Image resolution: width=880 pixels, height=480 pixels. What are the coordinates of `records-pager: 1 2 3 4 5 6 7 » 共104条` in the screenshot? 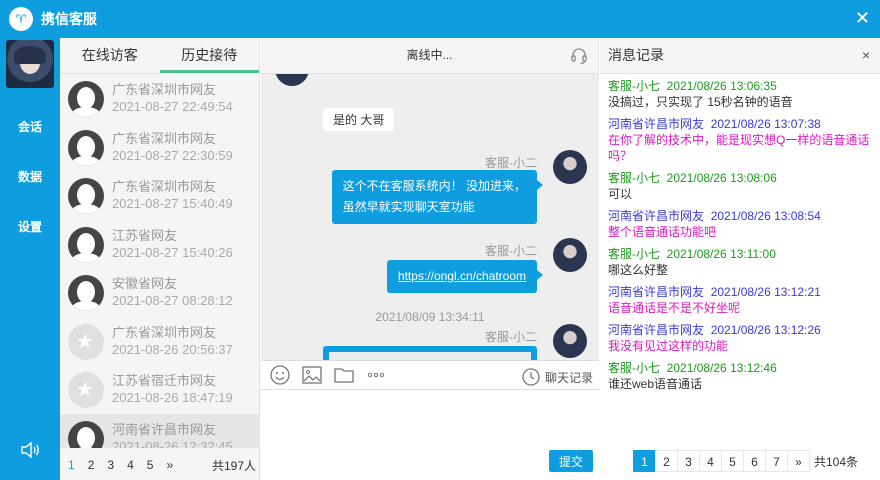 It's located at (746, 461).